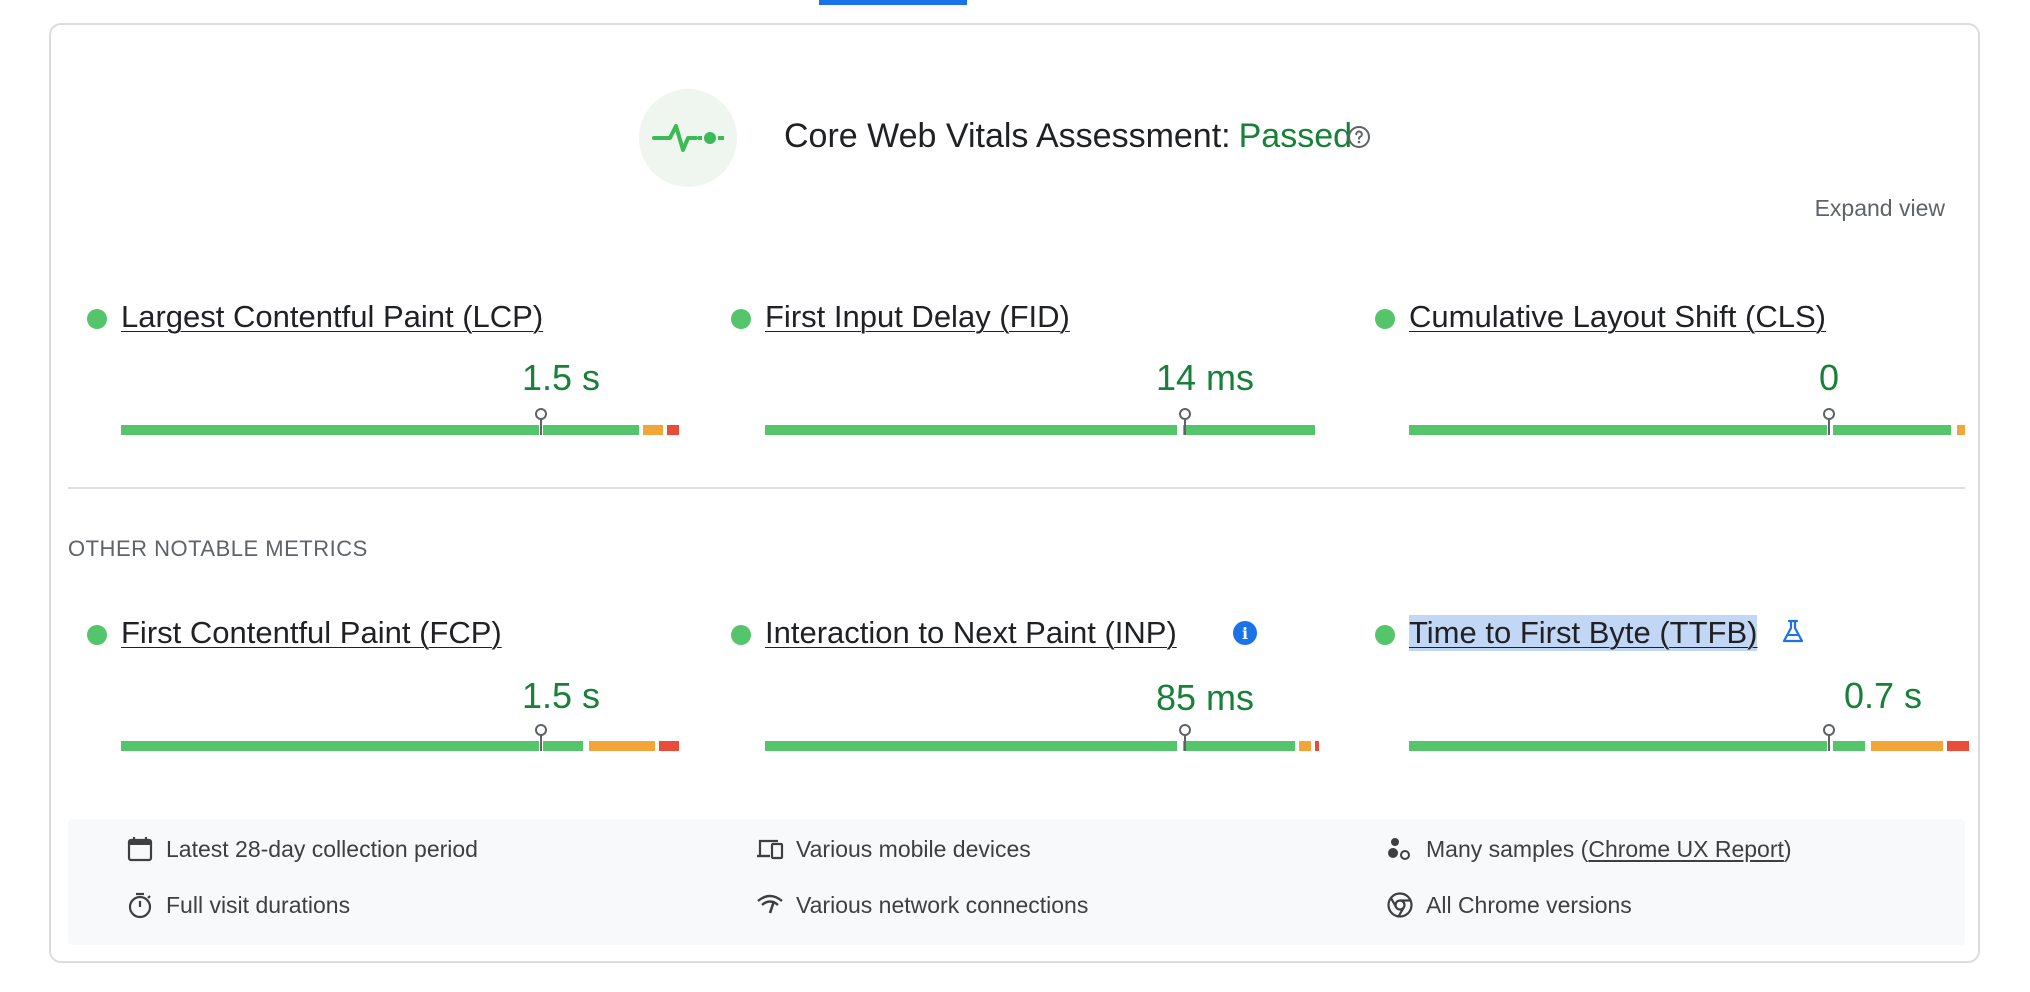  Describe the element at coordinates (561, 695) in the screenshot. I see `metric-fcp-value: 1.5 s` at that location.